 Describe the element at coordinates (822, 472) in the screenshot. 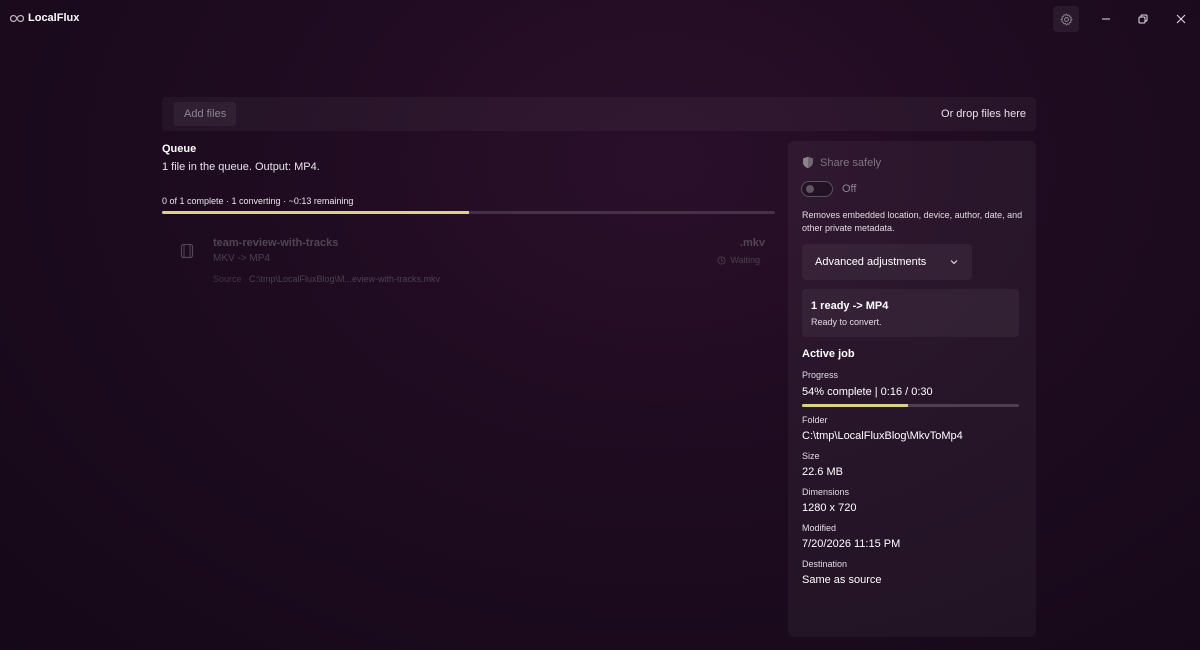

I see `size-value: 22.6 MB` at that location.